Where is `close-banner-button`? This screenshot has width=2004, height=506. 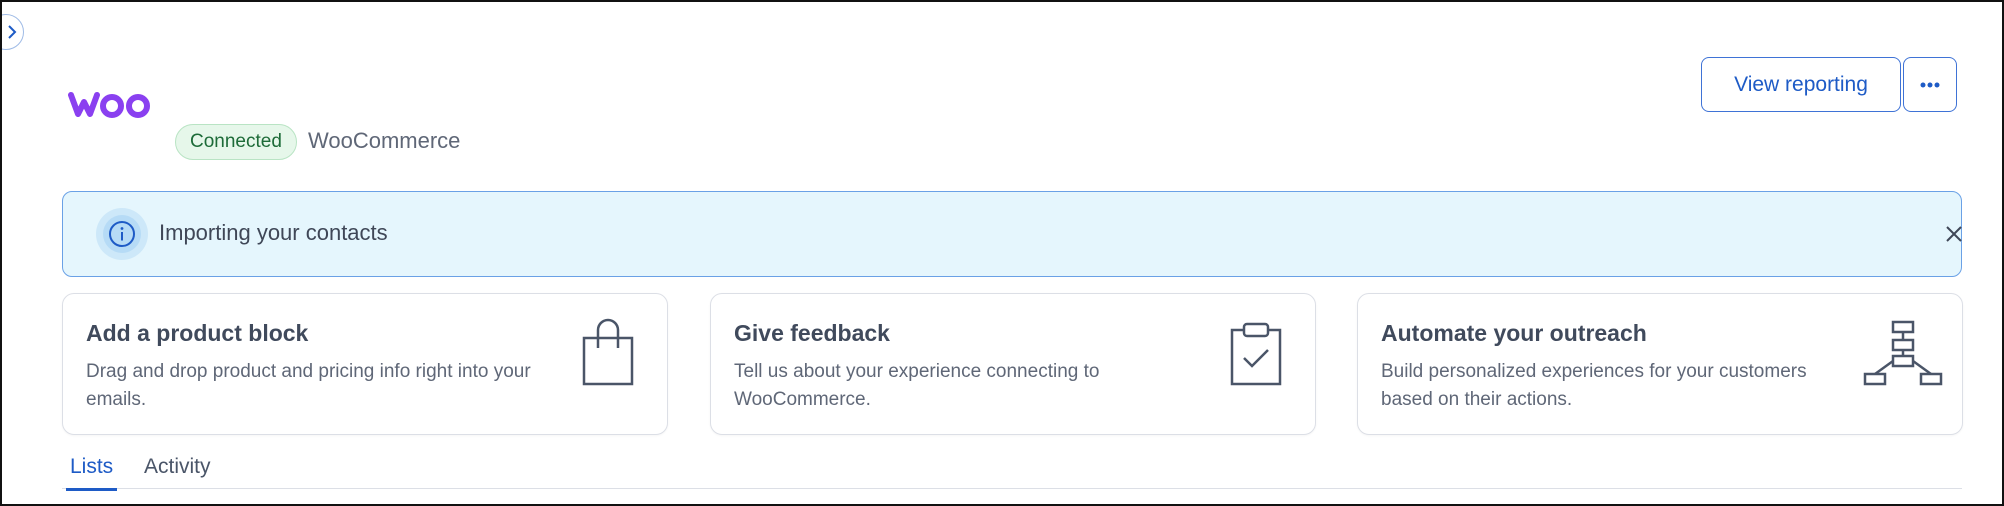
close-banner-button is located at coordinates (1954, 234).